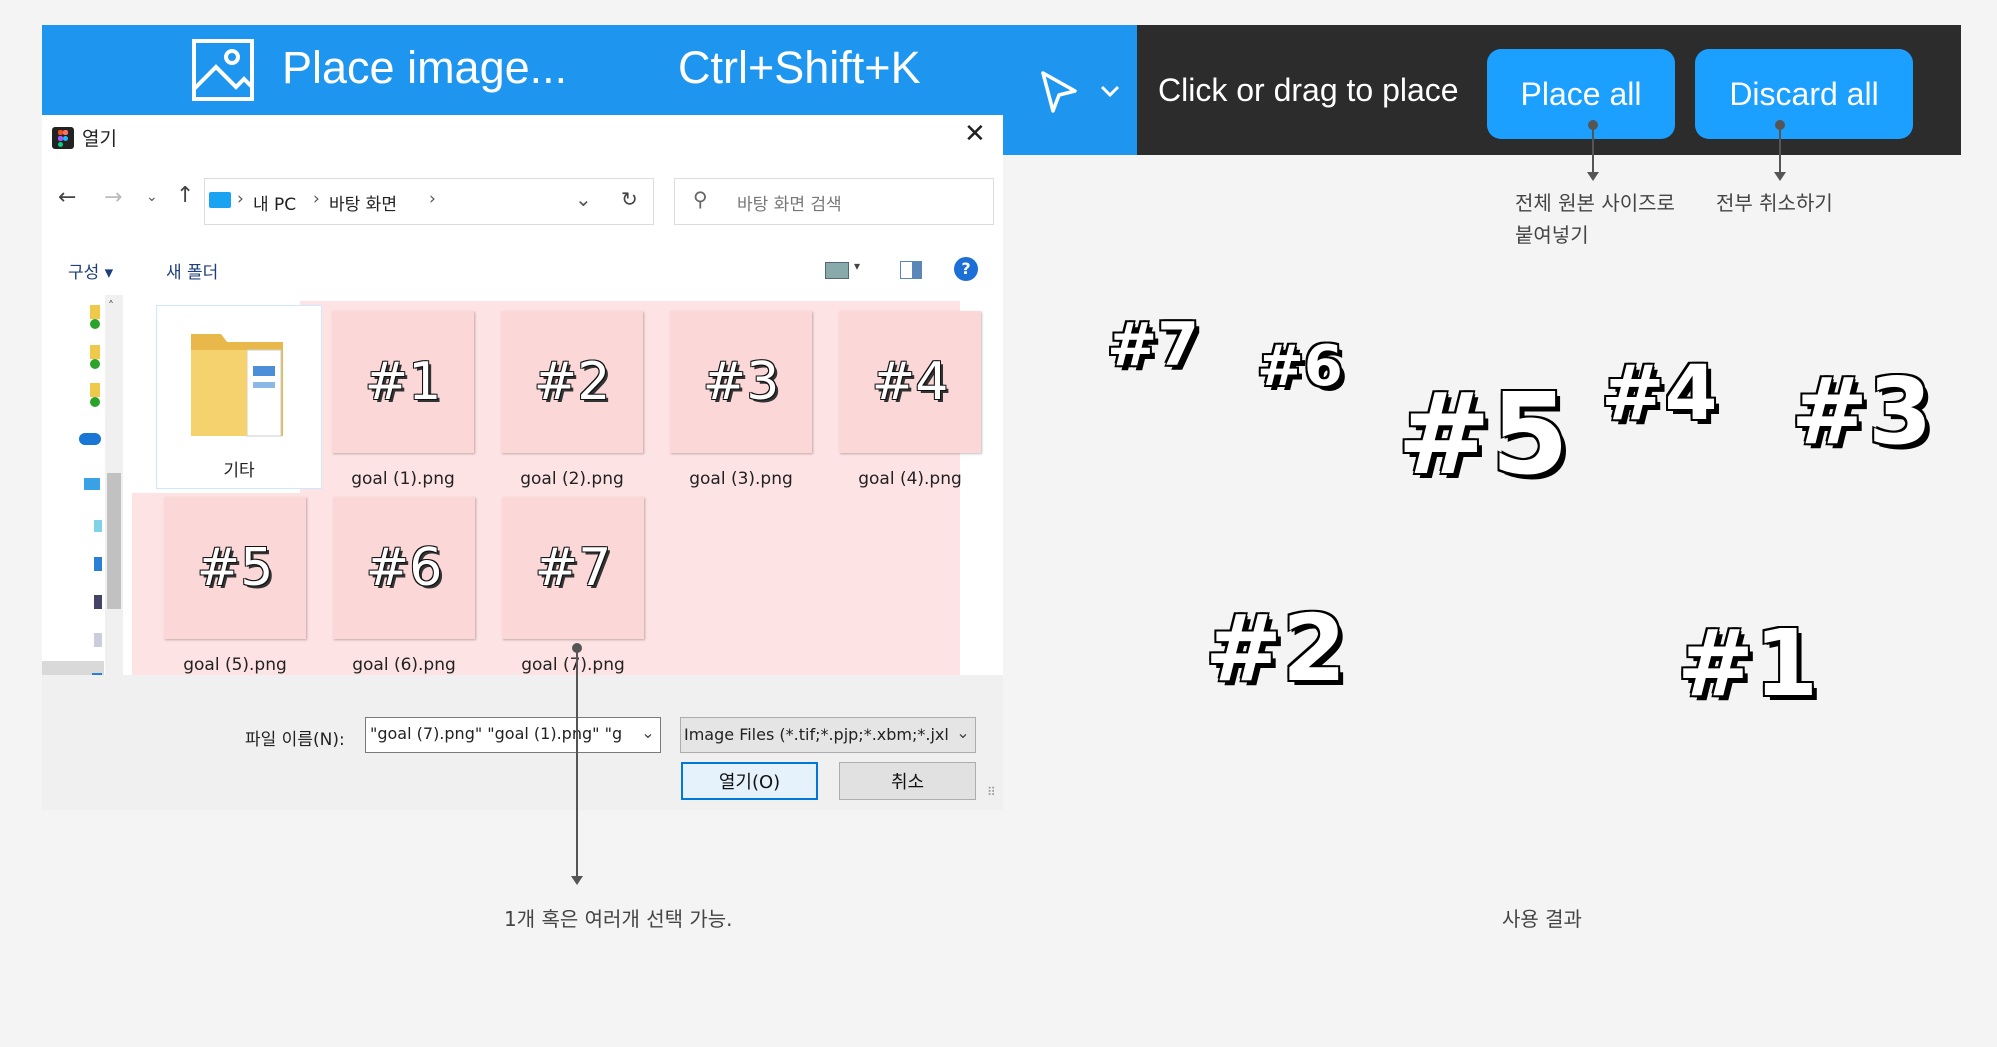 This screenshot has width=1997, height=1047. What do you see at coordinates (113, 197) in the screenshot?
I see `forward-arrow-icon: →` at bounding box center [113, 197].